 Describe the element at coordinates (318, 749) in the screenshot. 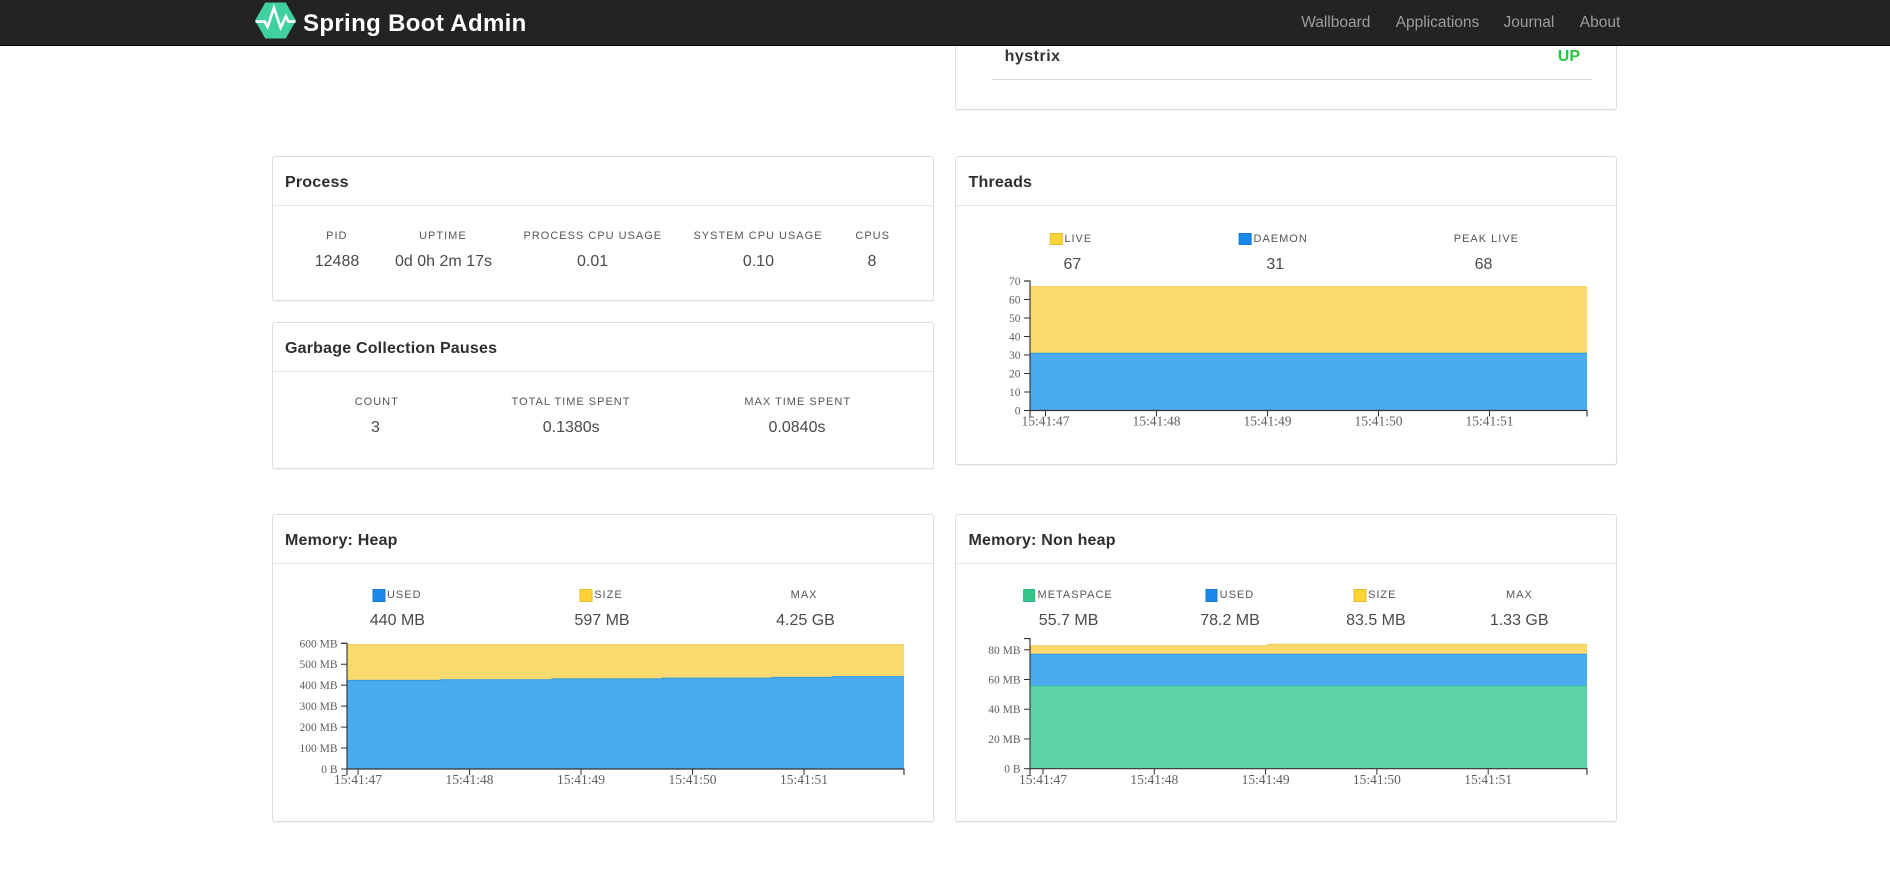

I see `svg-text: 100 MB` at that location.